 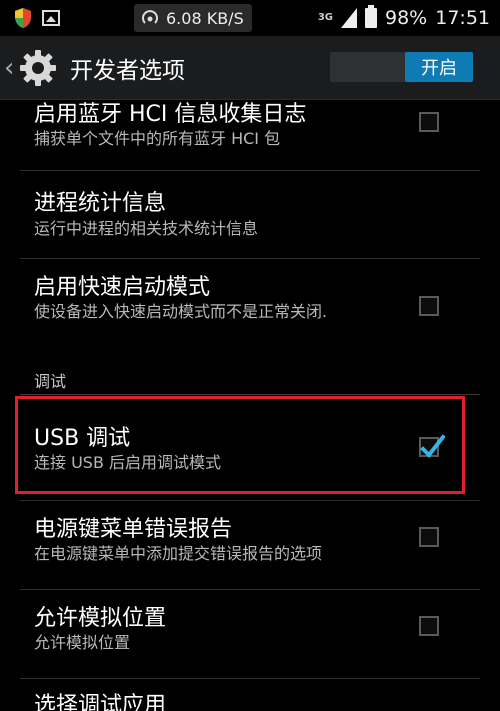 I want to click on page-title: 开发者选项, so click(x=127, y=70).